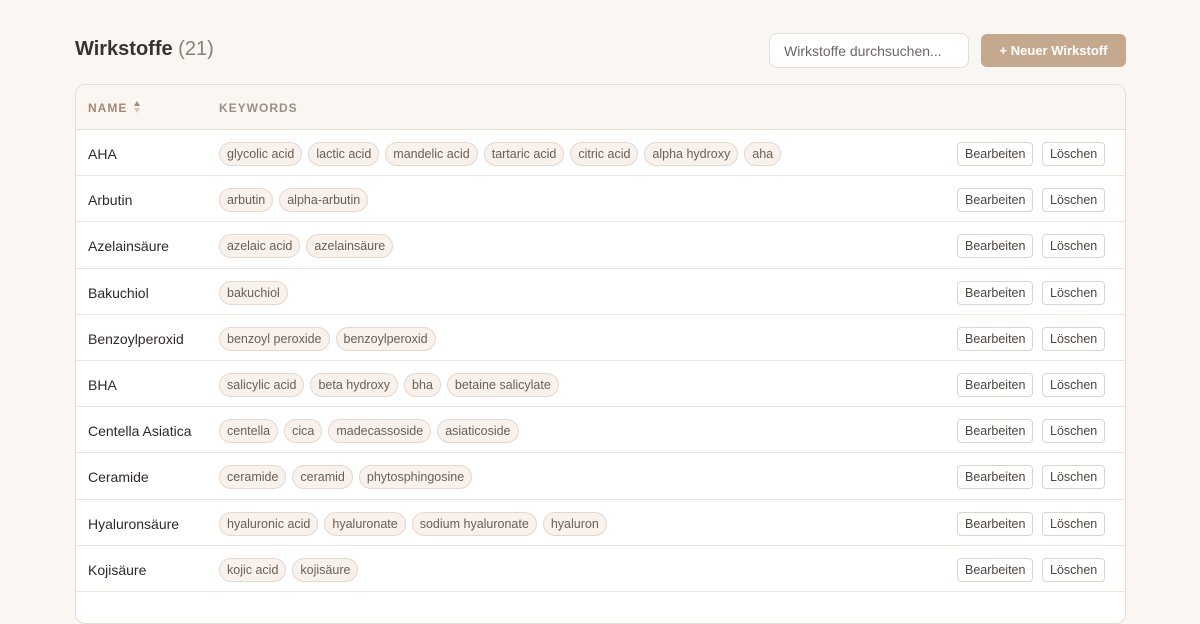 This screenshot has width=1200, height=624. Describe the element at coordinates (136, 338) in the screenshot. I see `ingredient-name: Benzoylperoxid` at that location.